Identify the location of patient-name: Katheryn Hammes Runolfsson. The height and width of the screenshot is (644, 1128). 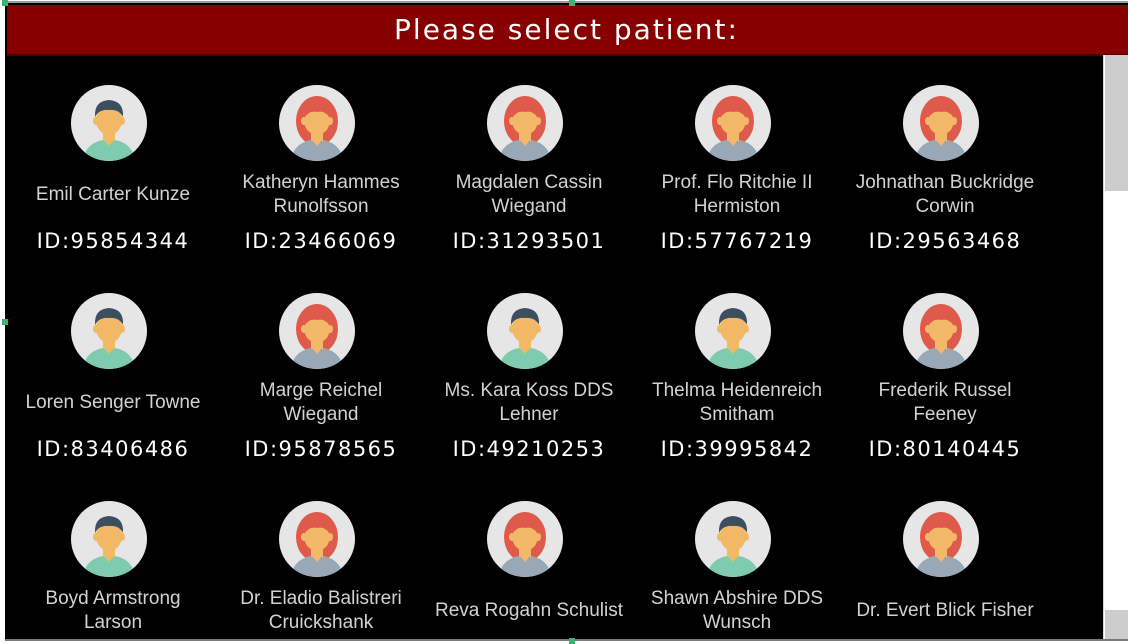
(321, 194).